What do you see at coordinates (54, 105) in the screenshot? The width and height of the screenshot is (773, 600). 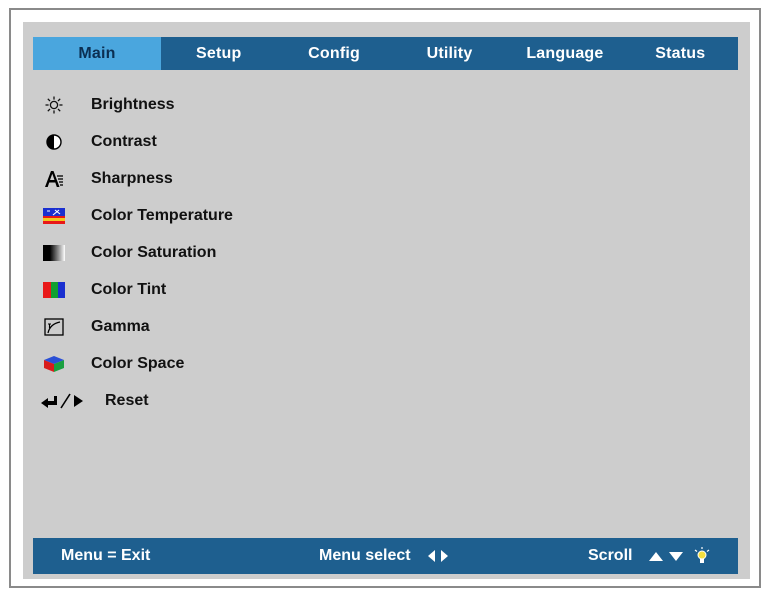 I see `brightness-icon` at bounding box center [54, 105].